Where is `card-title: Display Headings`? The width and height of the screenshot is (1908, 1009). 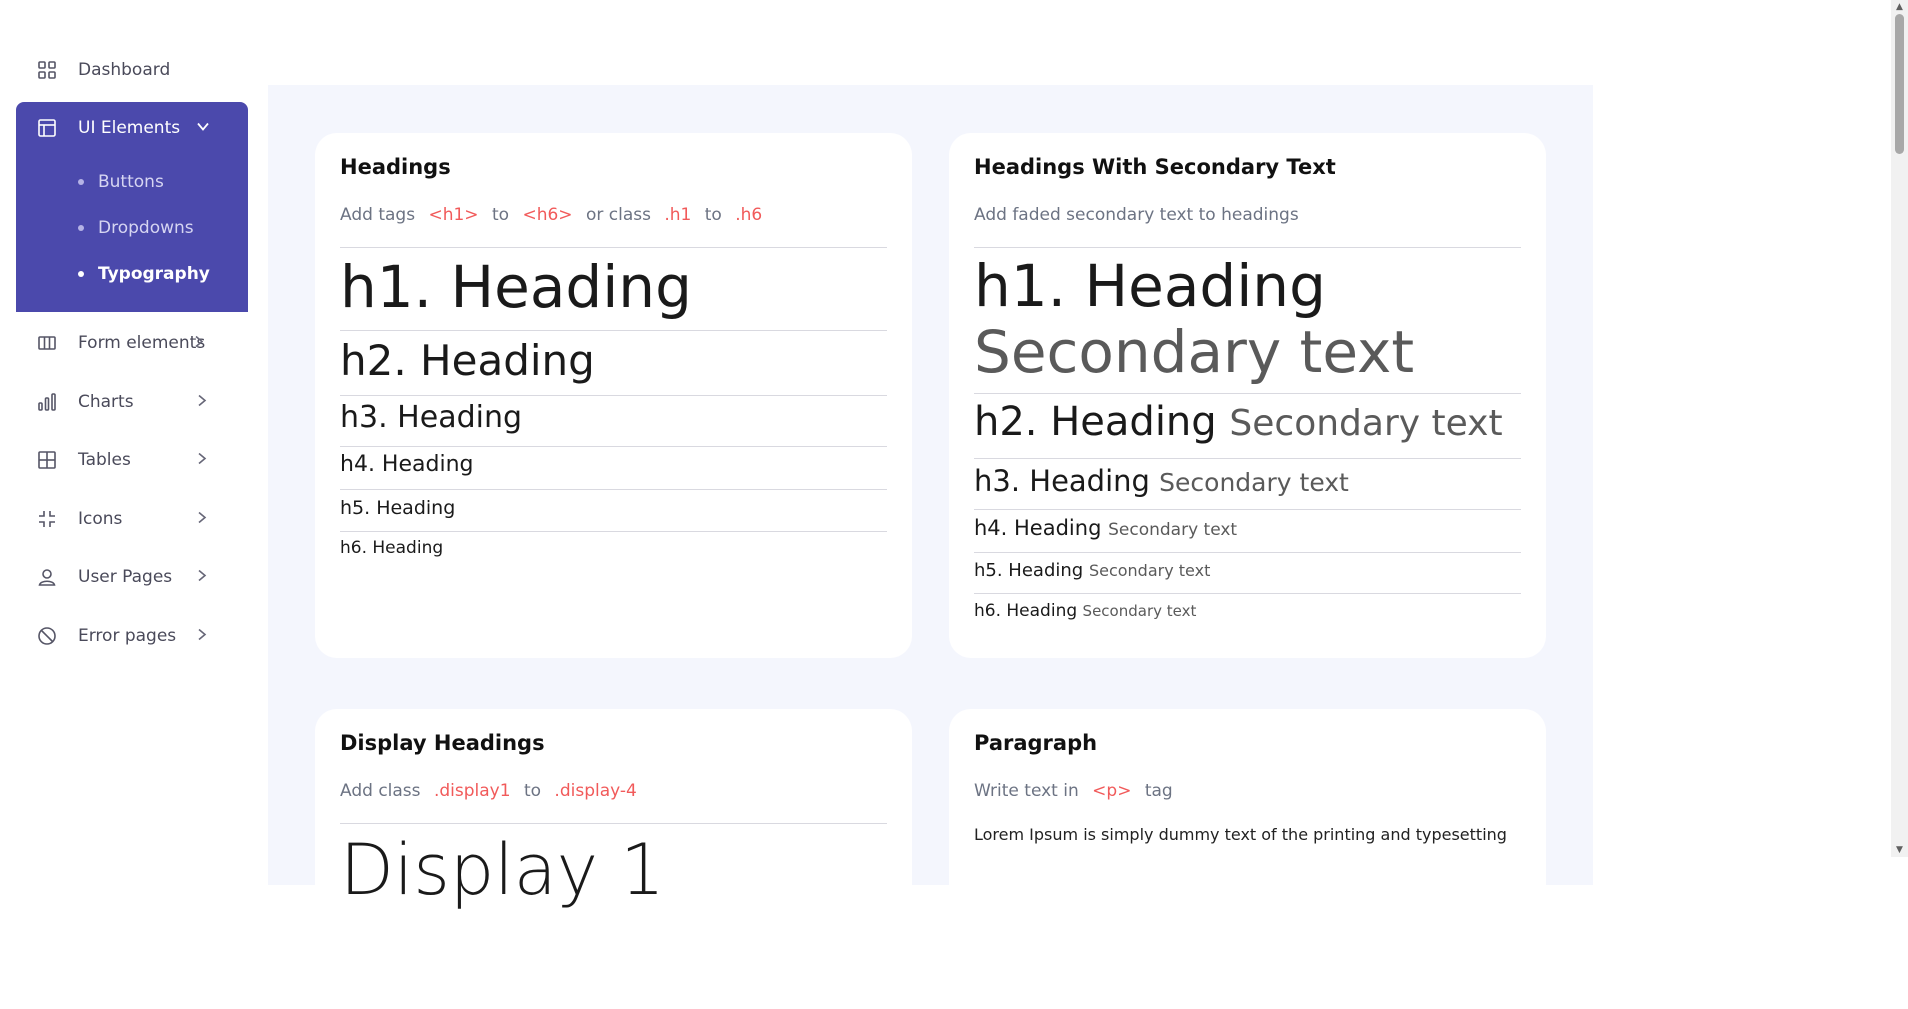 card-title: Display Headings is located at coordinates (442, 743).